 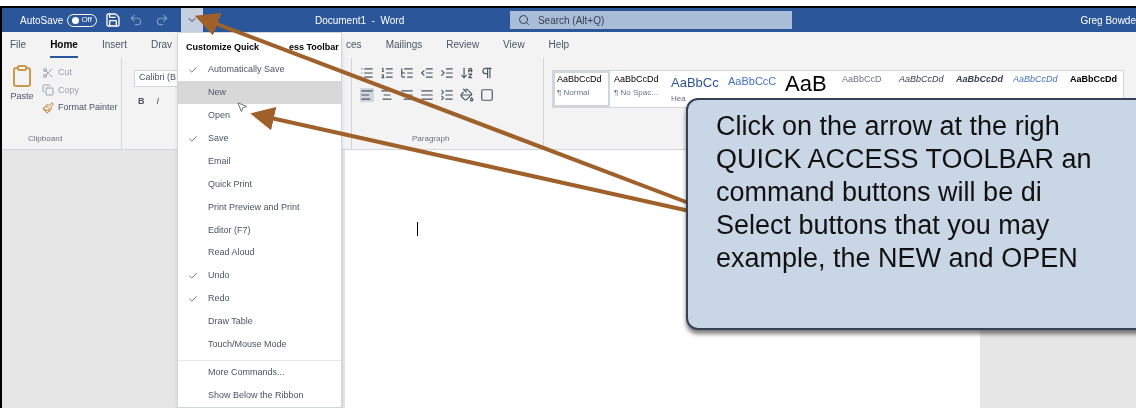 I want to click on pilcrow-icon, so click(x=487, y=73).